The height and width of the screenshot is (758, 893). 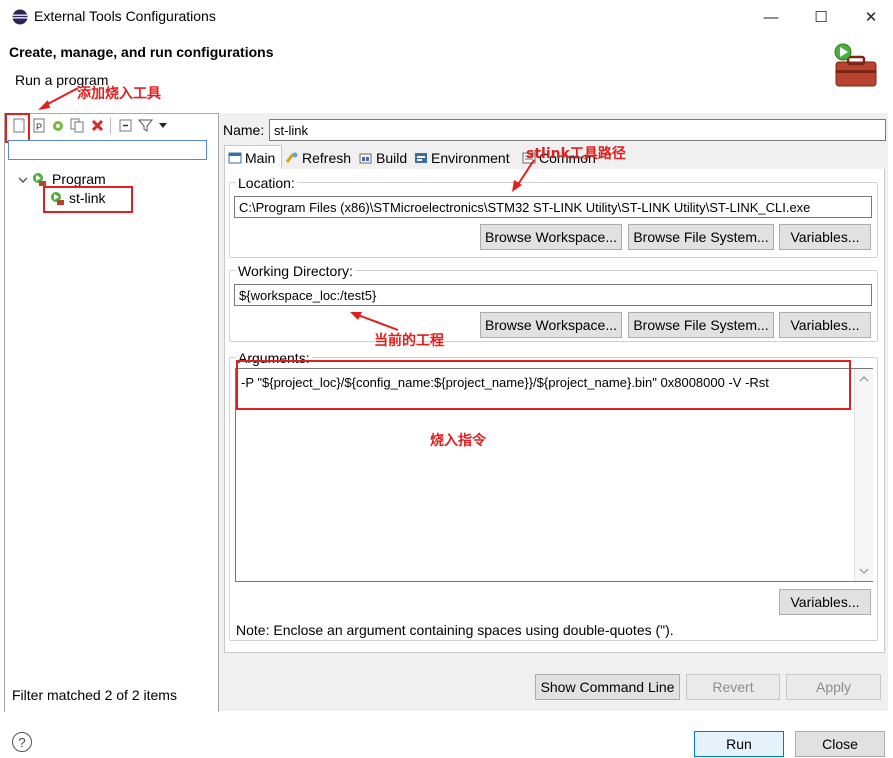 I want to click on tree-item-st-link: st-link, so click(x=89, y=199).